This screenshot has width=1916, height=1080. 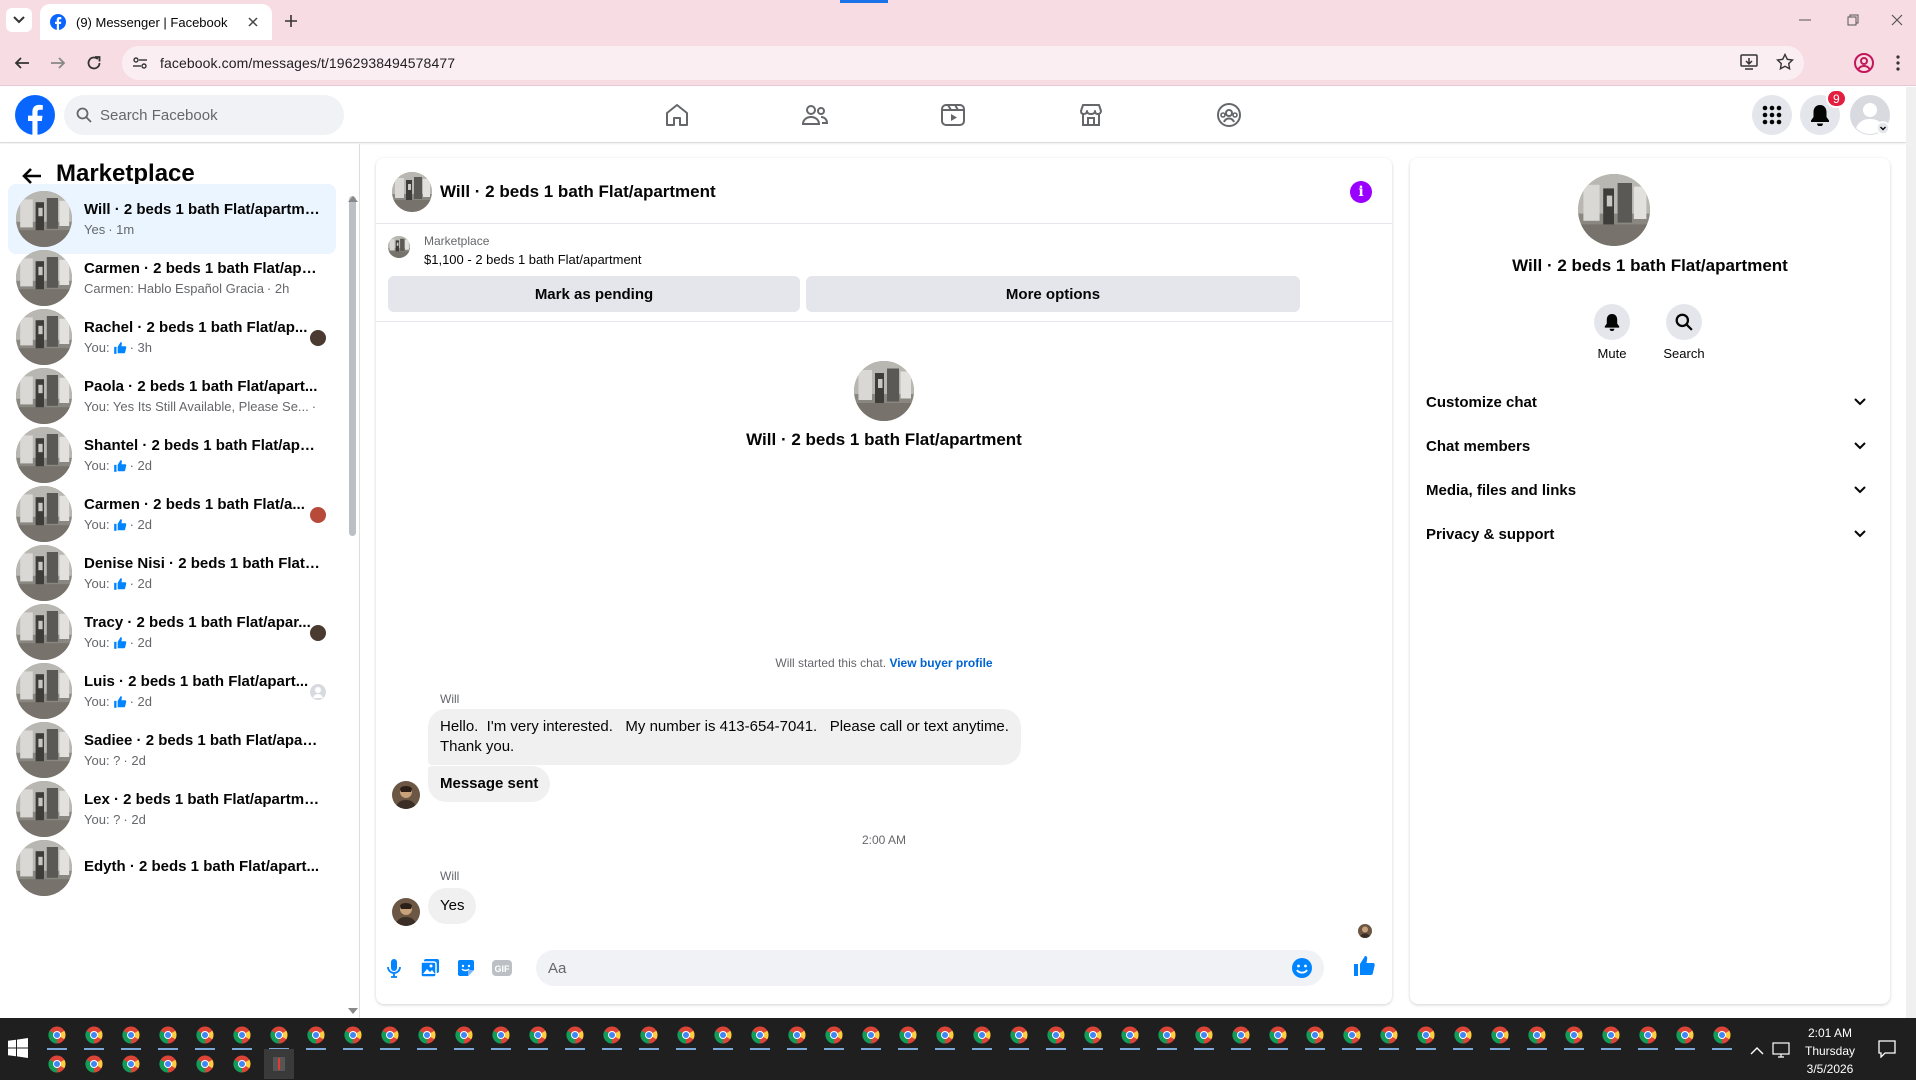 What do you see at coordinates (1898, 63) in the screenshot?
I see `chrome-menu-button` at bounding box center [1898, 63].